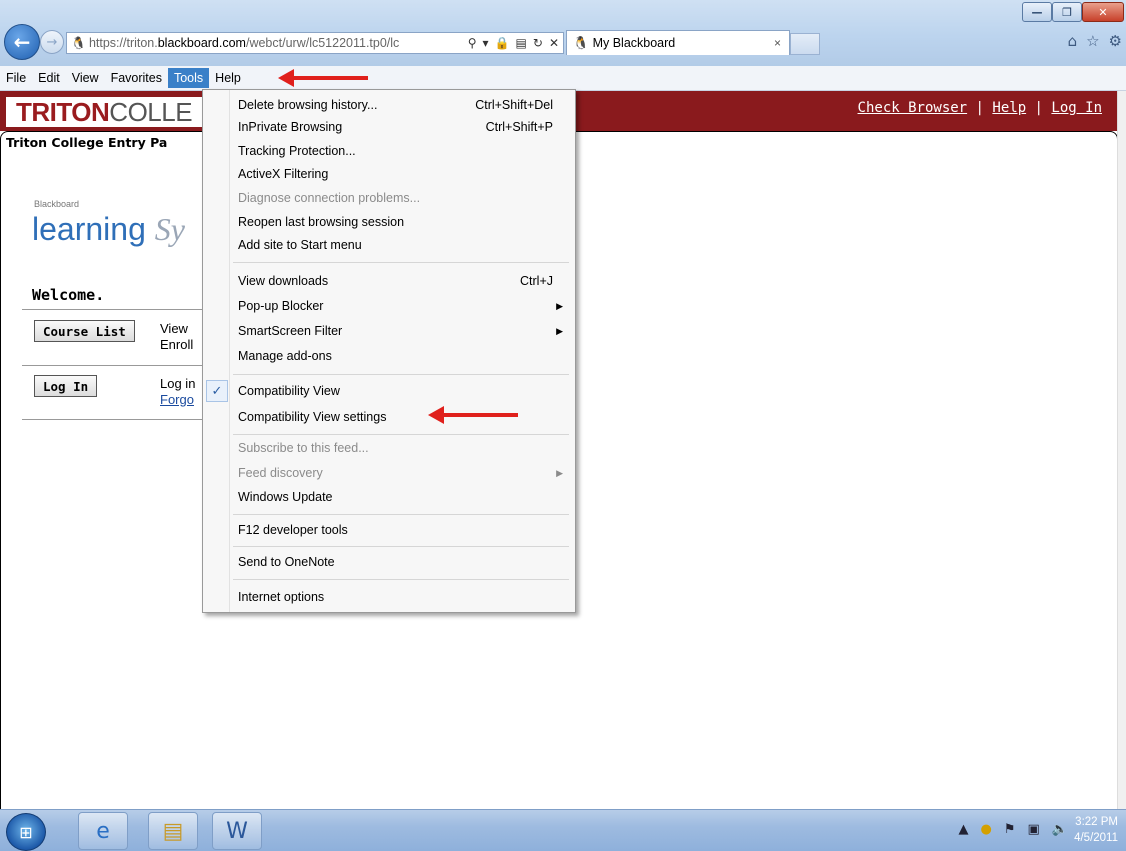  I want to click on help-link: Help, so click(1009, 108).